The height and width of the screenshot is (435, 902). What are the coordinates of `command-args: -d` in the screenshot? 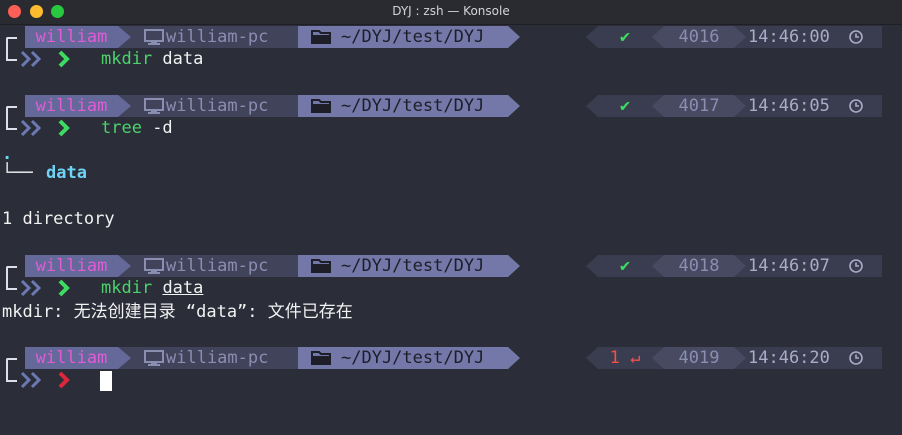 It's located at (157, 128).